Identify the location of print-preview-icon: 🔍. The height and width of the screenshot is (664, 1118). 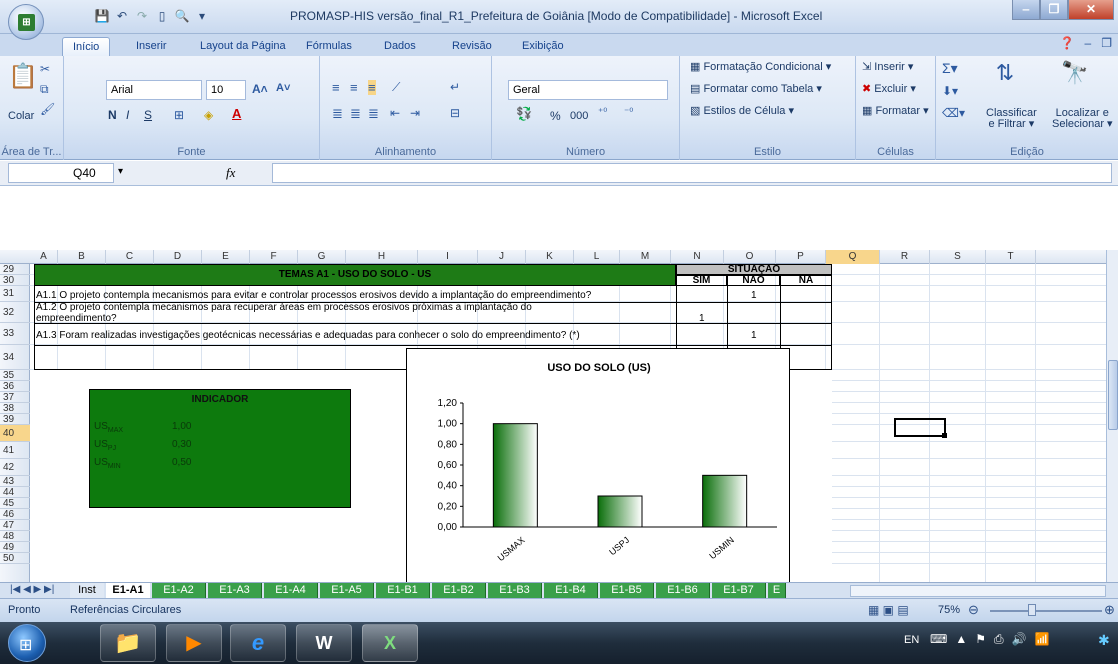
(182, 16).